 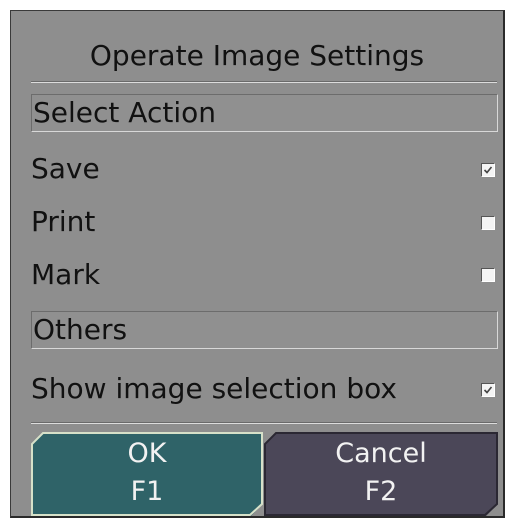 What do you see at coordinates (66, 274) in the screenshot?
I see `option-label-mark: Mark` at bounding box center [66, 274].